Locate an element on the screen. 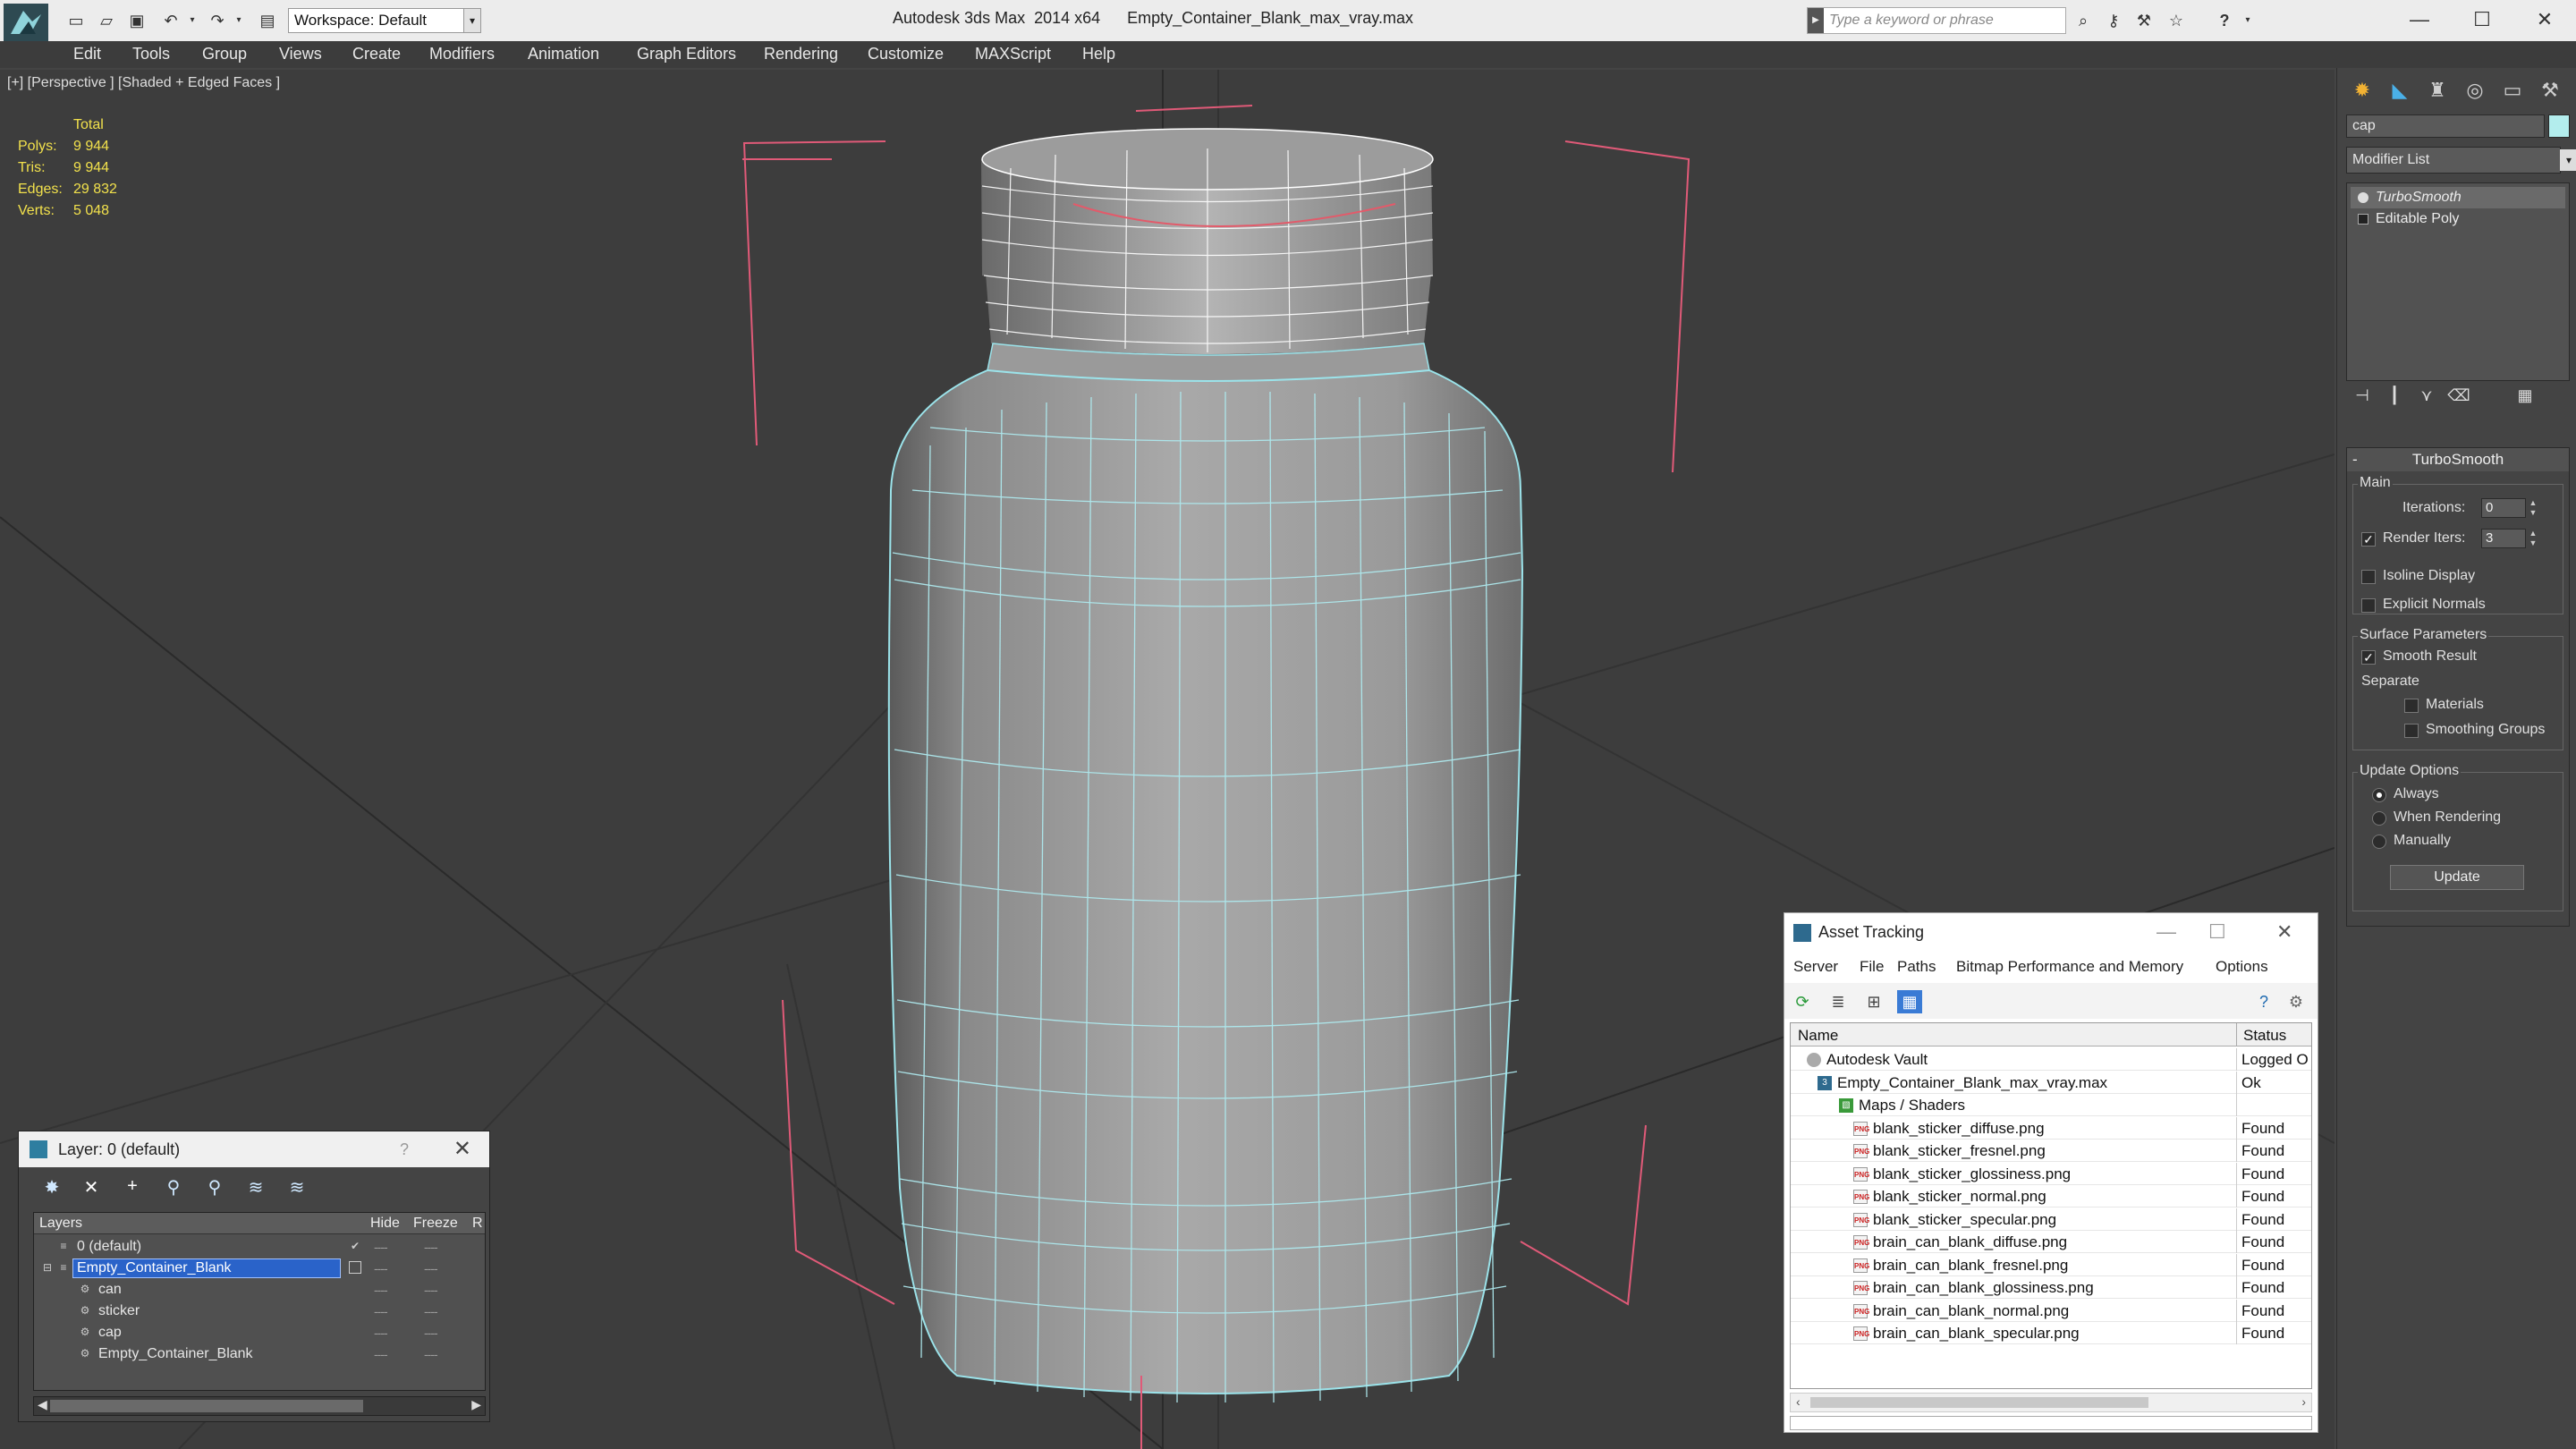 The image size is (2576, 1449). menu-animation: Animation is located at coordinates (563, 54).